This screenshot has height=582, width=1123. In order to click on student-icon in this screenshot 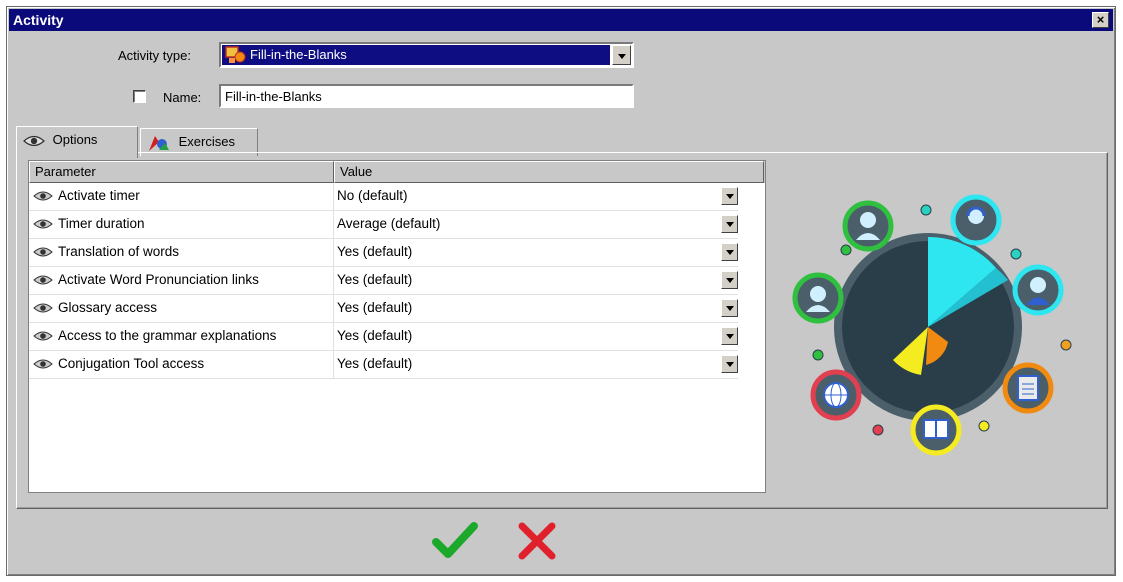, I will do `click(1038, 290)`.